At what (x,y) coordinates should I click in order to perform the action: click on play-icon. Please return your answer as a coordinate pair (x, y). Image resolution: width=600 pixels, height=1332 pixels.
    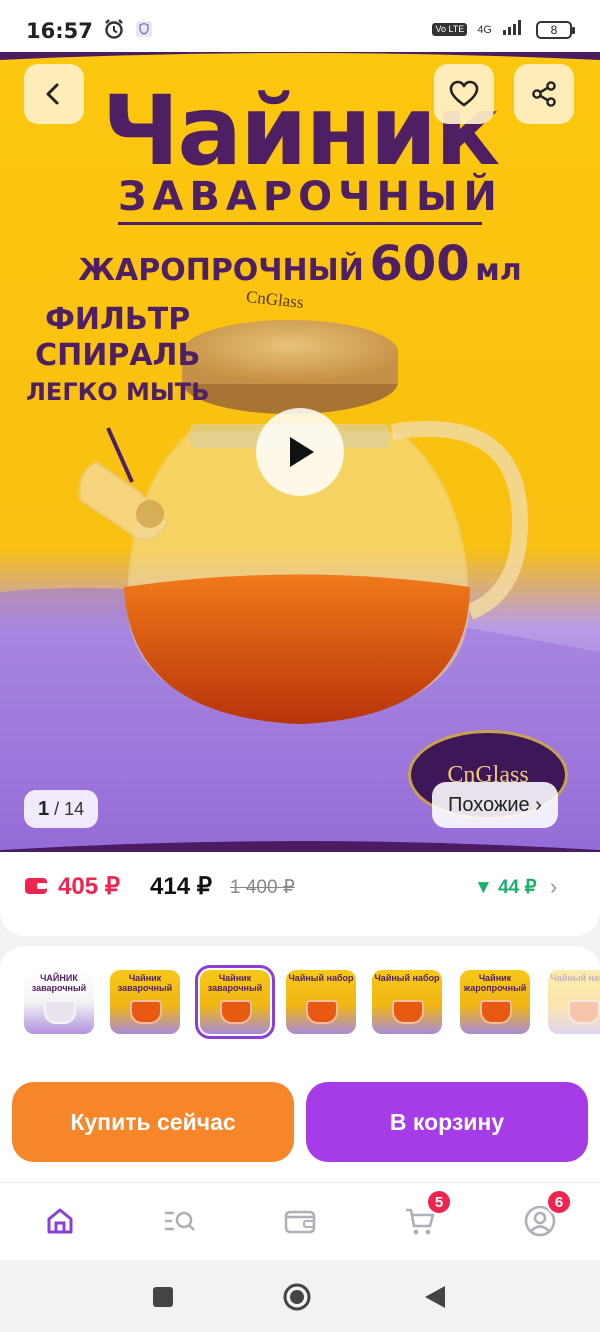
    Looking at the image, I should click on (302, 452).